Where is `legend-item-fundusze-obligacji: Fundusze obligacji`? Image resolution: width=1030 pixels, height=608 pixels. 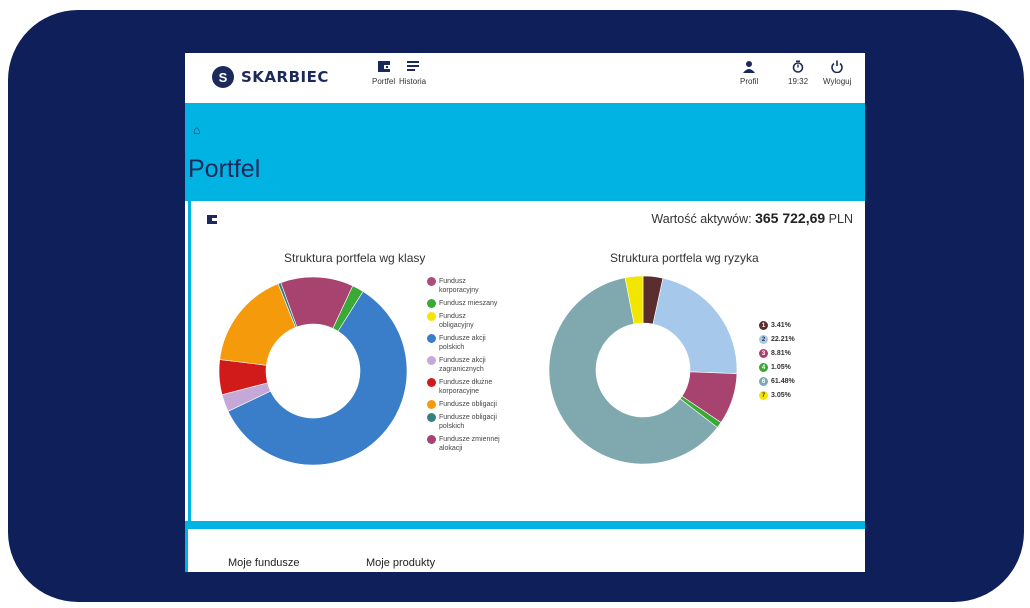 legend-item-fundusze-obligacji: Fundusze obligacji is located at coordinates (487, 404).